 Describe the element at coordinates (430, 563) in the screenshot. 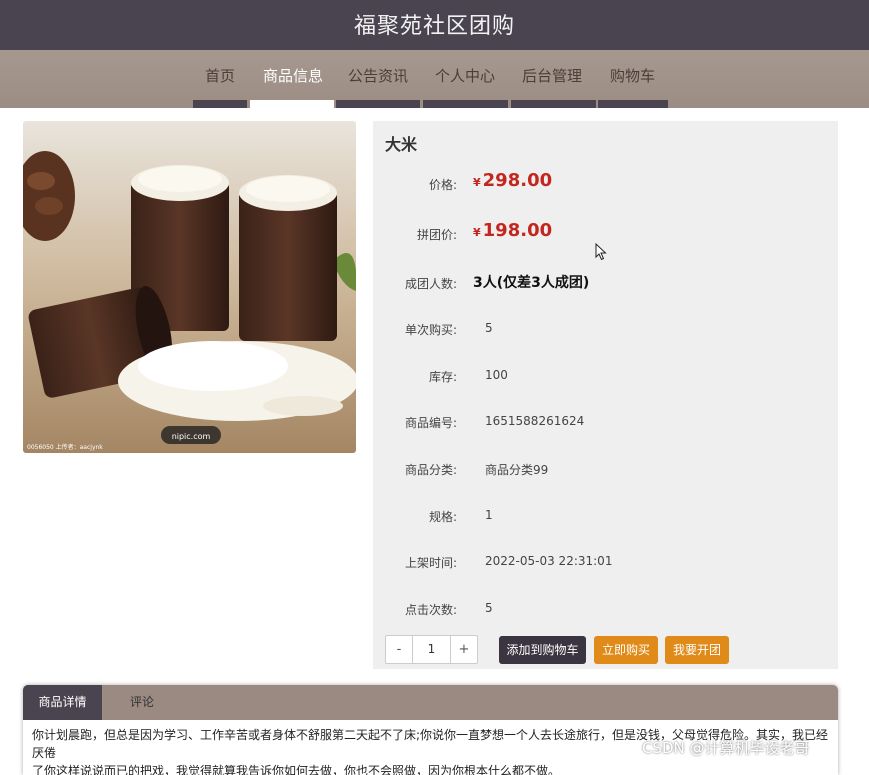

I see `listed-time-label: 上架时间:` at that location.